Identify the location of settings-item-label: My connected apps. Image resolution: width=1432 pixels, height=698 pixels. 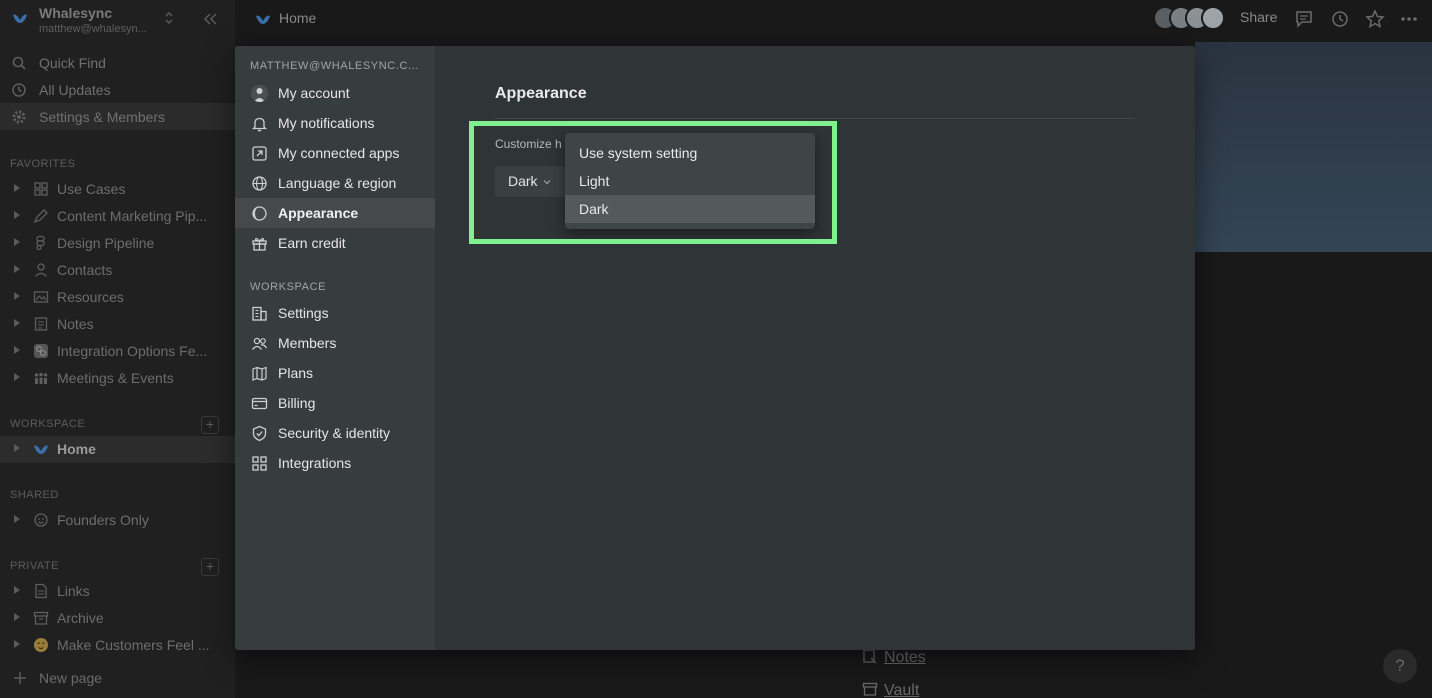
(339, 153).